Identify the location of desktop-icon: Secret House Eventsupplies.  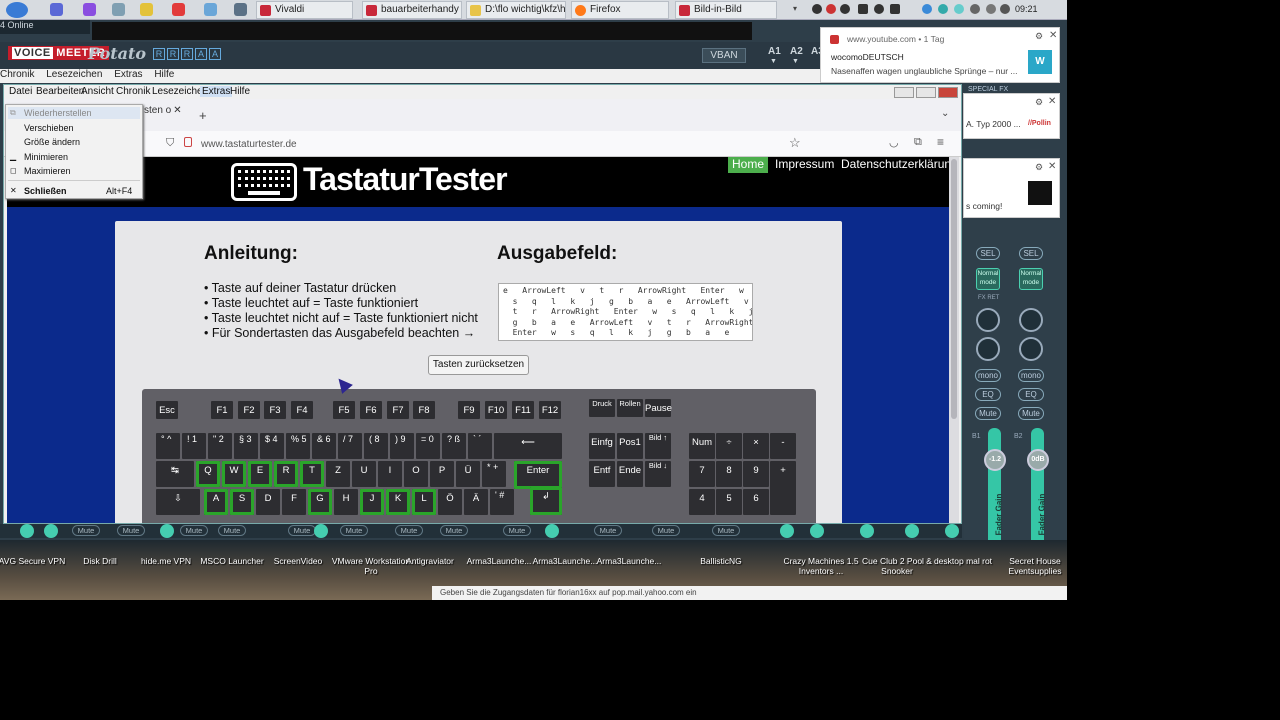
(1031, 566).